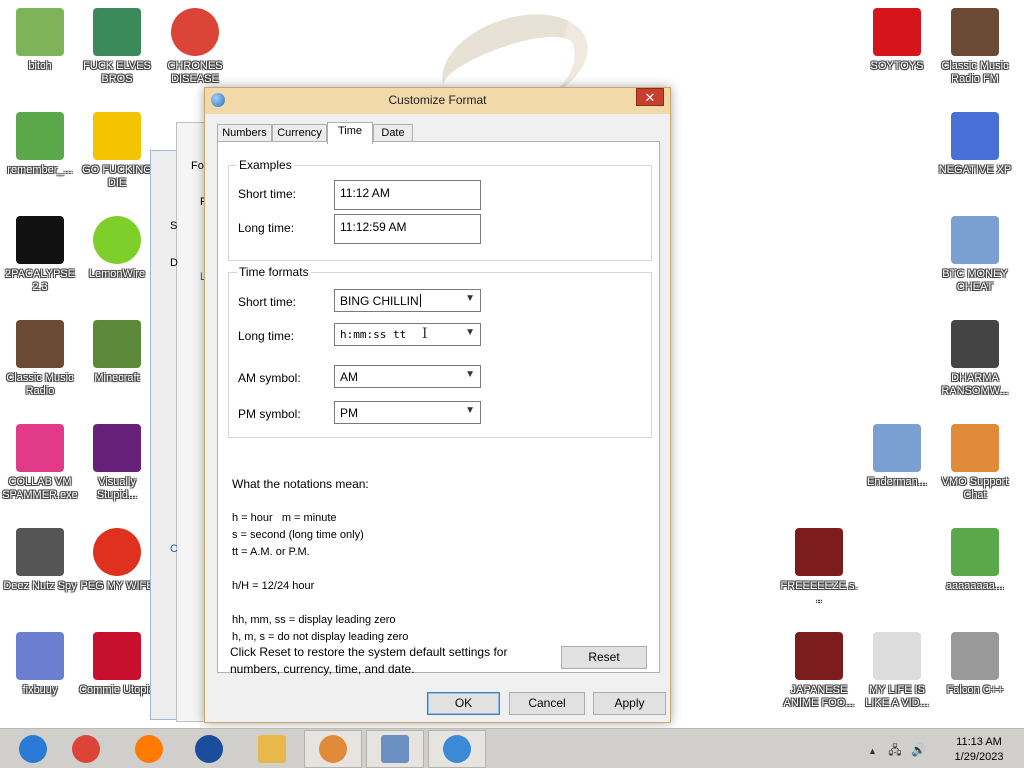  I want to click on desktop-icon: VMO Support Chat, so click(975, 463).